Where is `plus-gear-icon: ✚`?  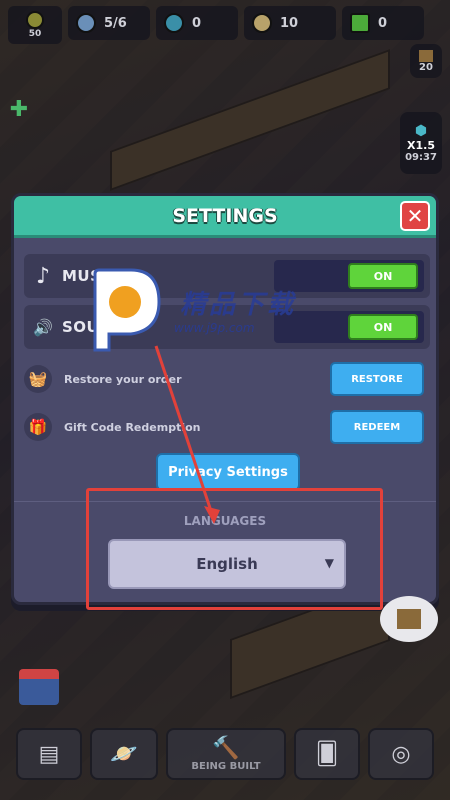
plus-gear-icon: ✚ is located at coordinates (19, 109).